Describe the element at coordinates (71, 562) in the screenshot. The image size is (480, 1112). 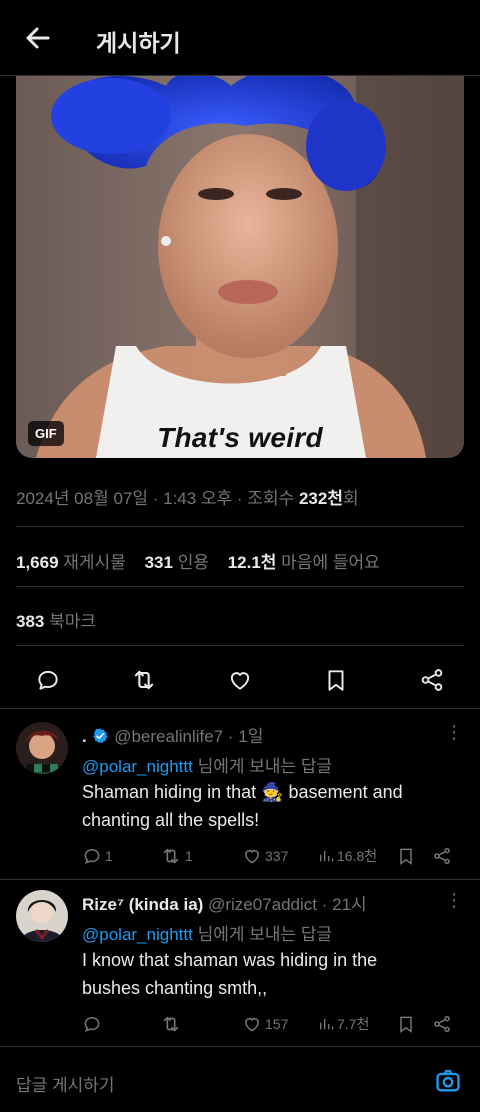
I see `reposts-stat: 1,669 재게시물` at that location.